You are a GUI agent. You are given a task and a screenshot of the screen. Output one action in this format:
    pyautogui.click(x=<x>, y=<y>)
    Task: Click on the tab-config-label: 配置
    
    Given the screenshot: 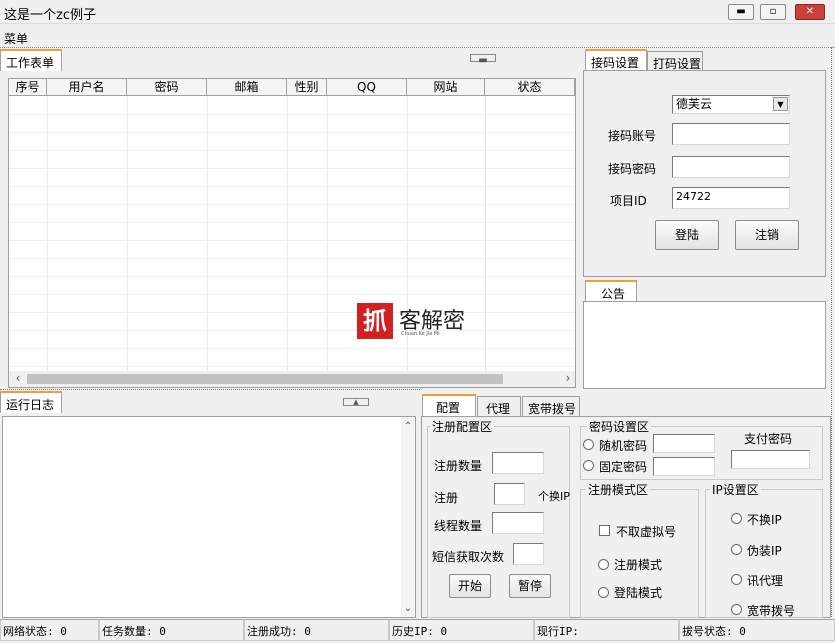 What is the action you would take?
    pyautogui.click(x=448, y=408)
    